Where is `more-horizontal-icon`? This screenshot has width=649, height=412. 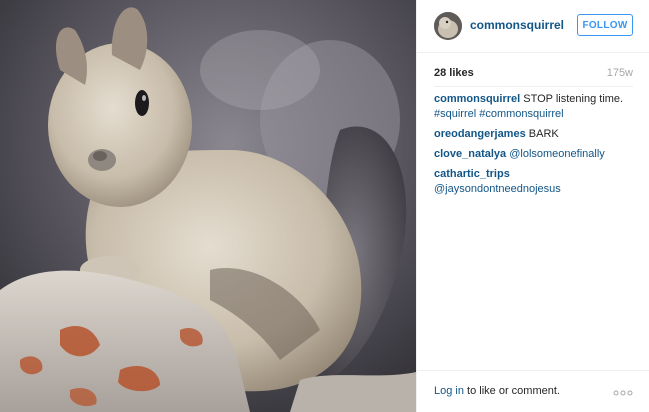
more-horizontal-icon is located at coordinates (623, 390).